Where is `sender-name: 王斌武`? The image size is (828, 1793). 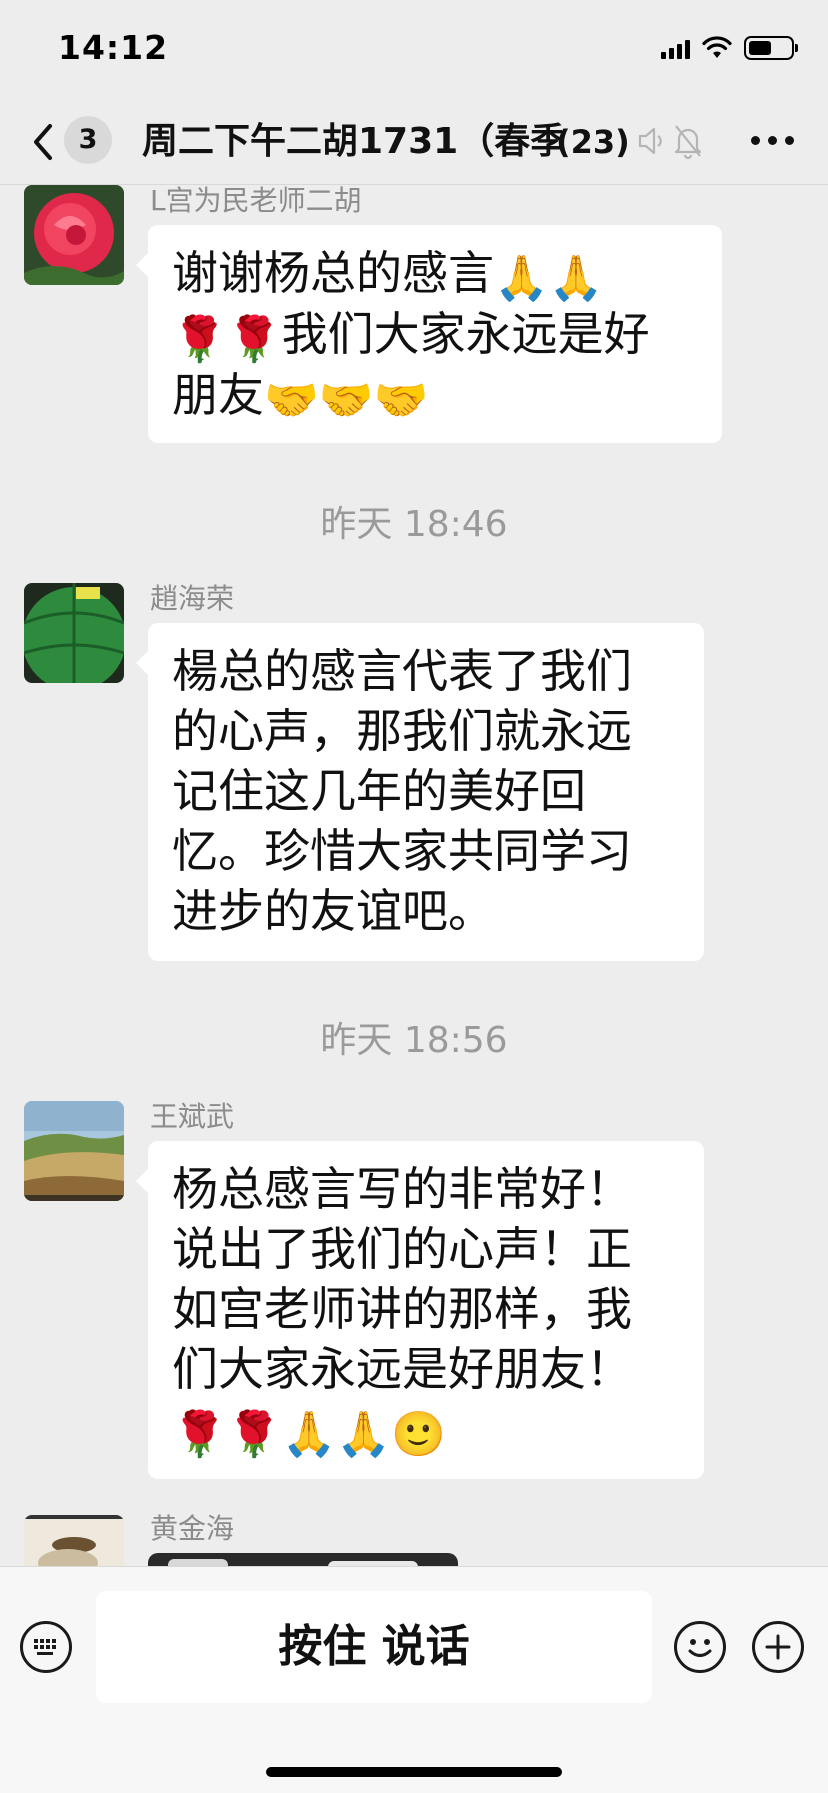 sender-name: 王斌武 is located at coordinates (192, 1116).